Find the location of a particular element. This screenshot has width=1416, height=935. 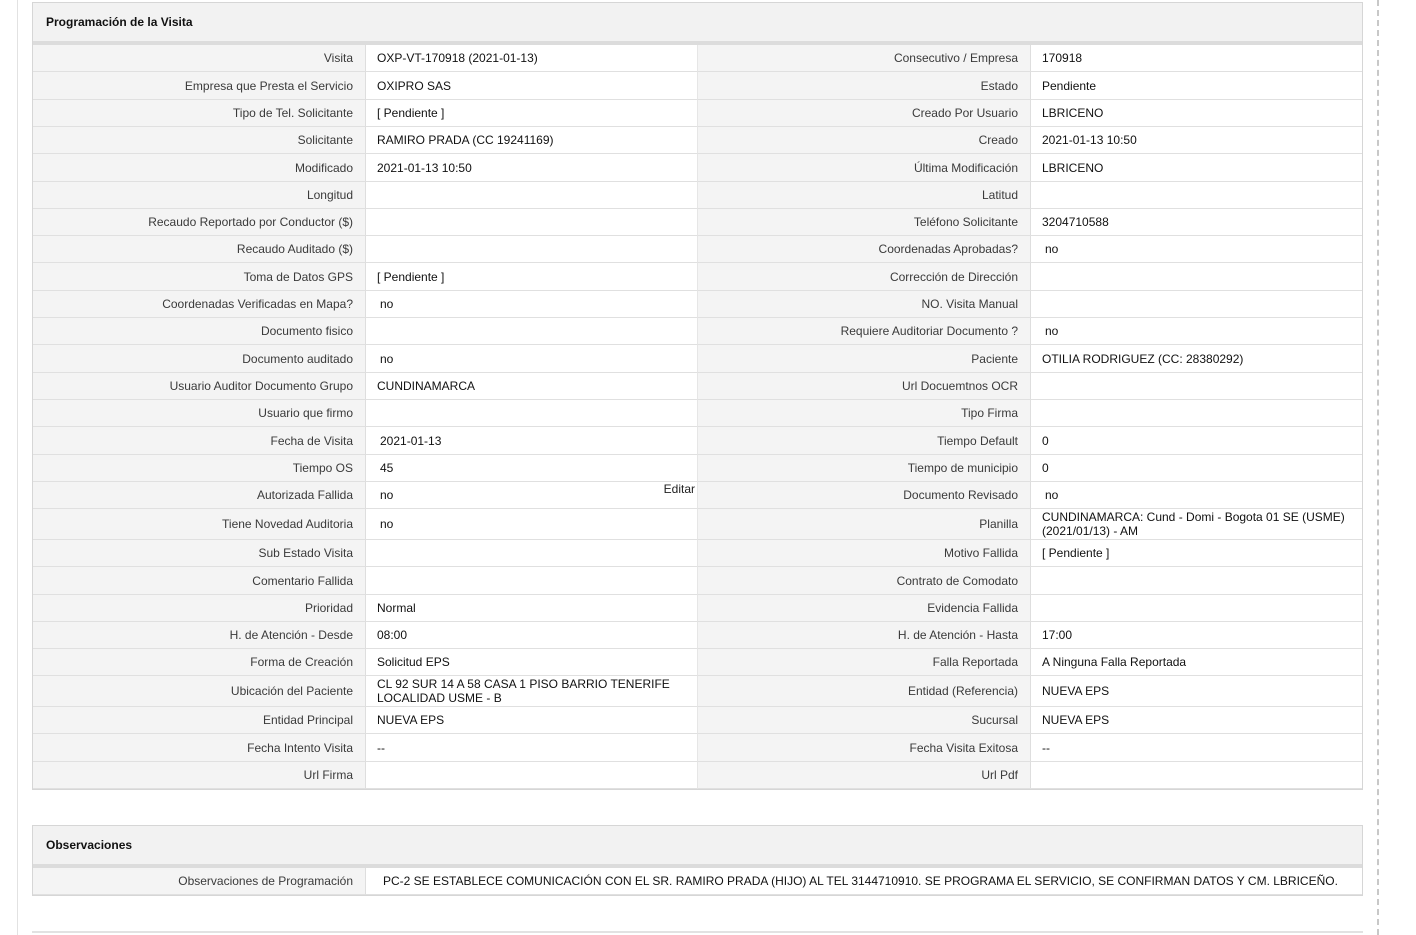

field-label: Tiempo de municipio is located at coordinates (864, 468).